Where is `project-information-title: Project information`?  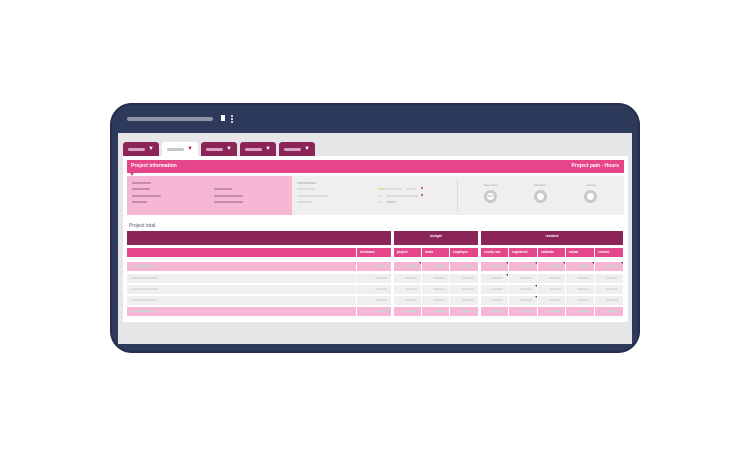
project-information-title: Project information is located at coordinates (154, 166).